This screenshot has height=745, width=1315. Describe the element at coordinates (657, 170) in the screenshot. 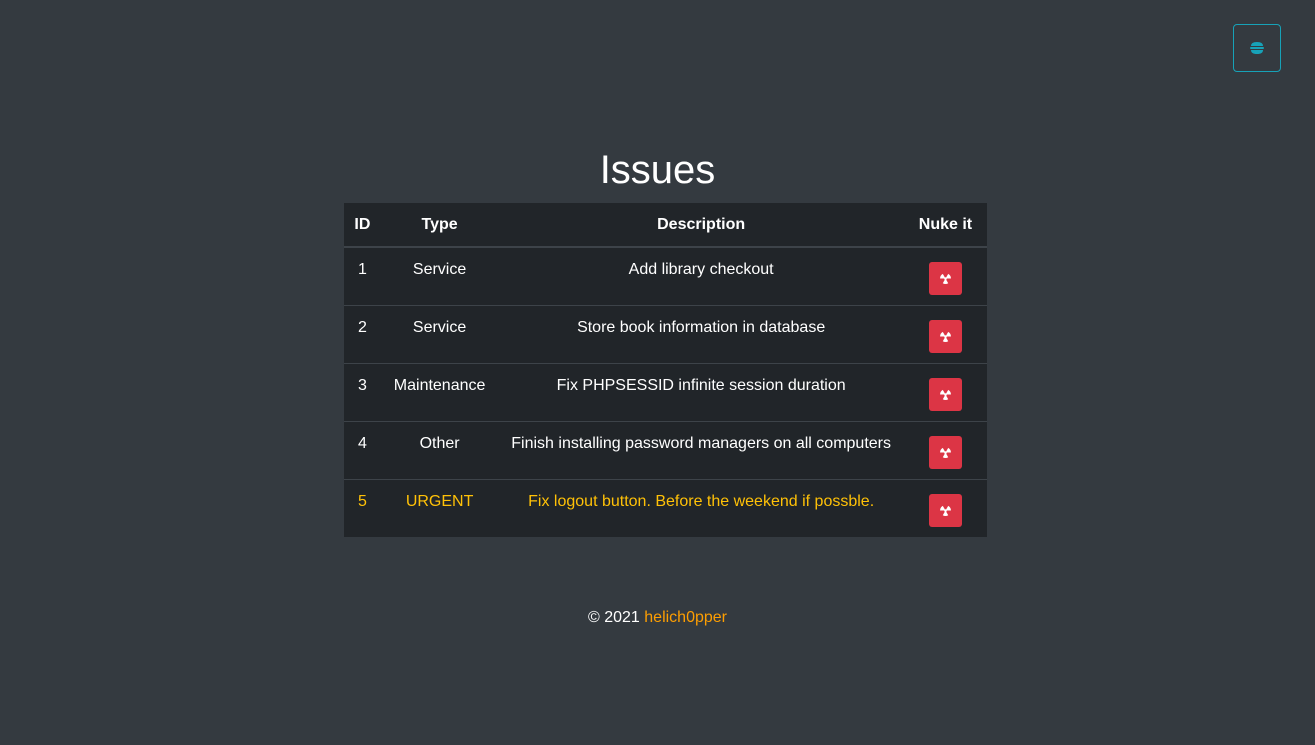

I see `page-title: Issues` at that location.